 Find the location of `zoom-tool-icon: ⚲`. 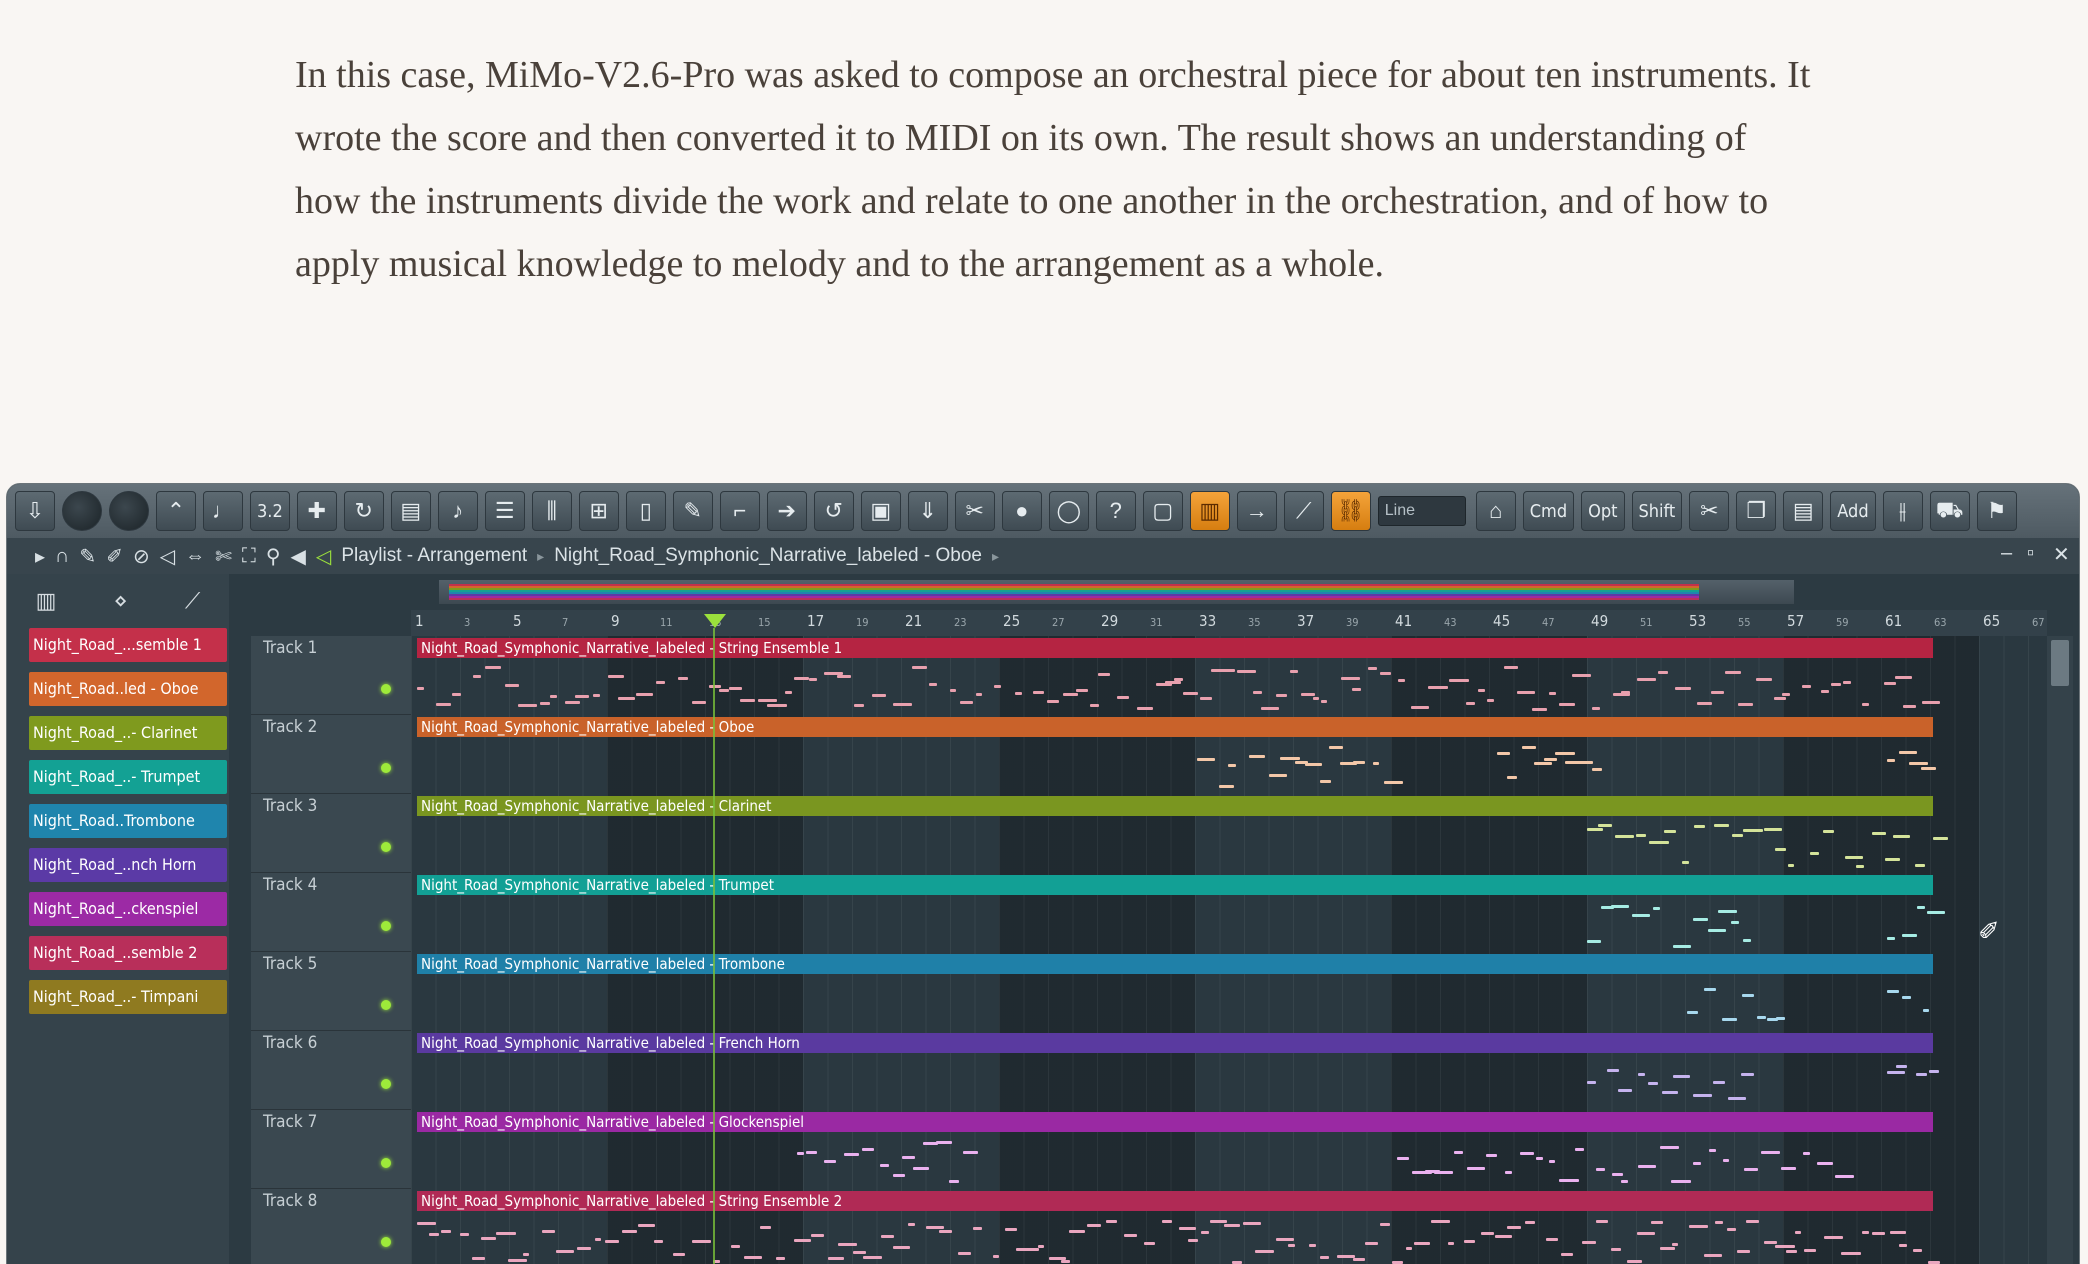

zoom-tool-icon: ⚲ is located at coordinates (273, 556).